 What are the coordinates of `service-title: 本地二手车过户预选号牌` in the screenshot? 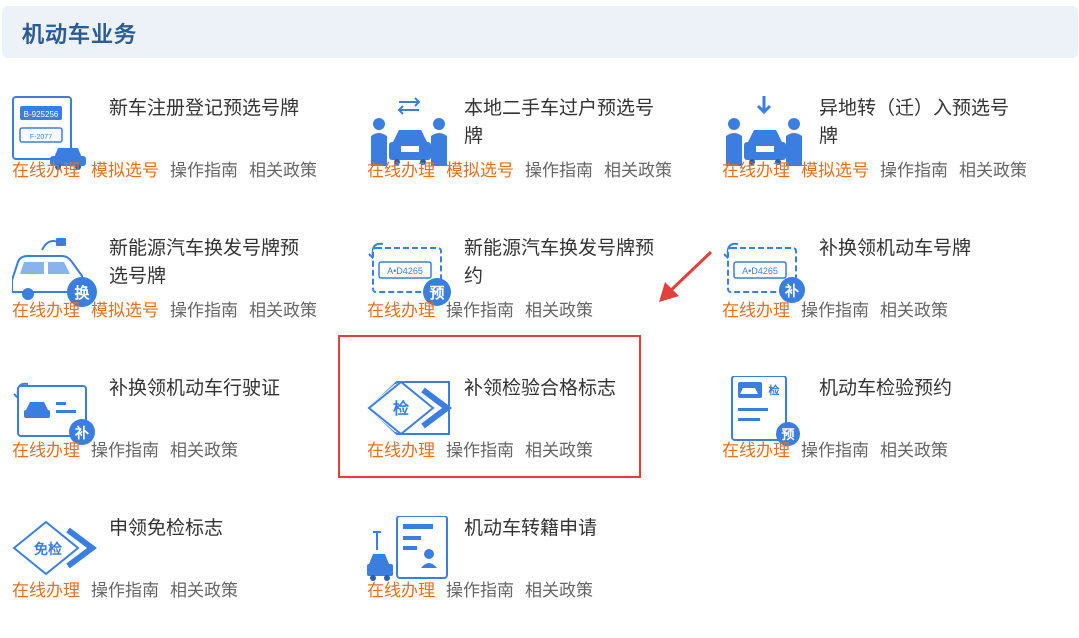 It's located at (559, 122).